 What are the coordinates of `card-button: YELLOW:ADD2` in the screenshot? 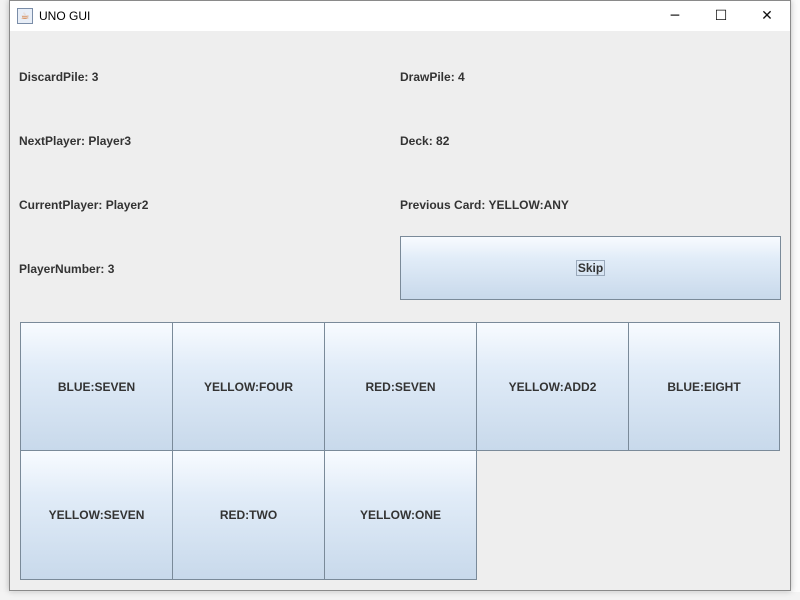 It's located at (552, 386).